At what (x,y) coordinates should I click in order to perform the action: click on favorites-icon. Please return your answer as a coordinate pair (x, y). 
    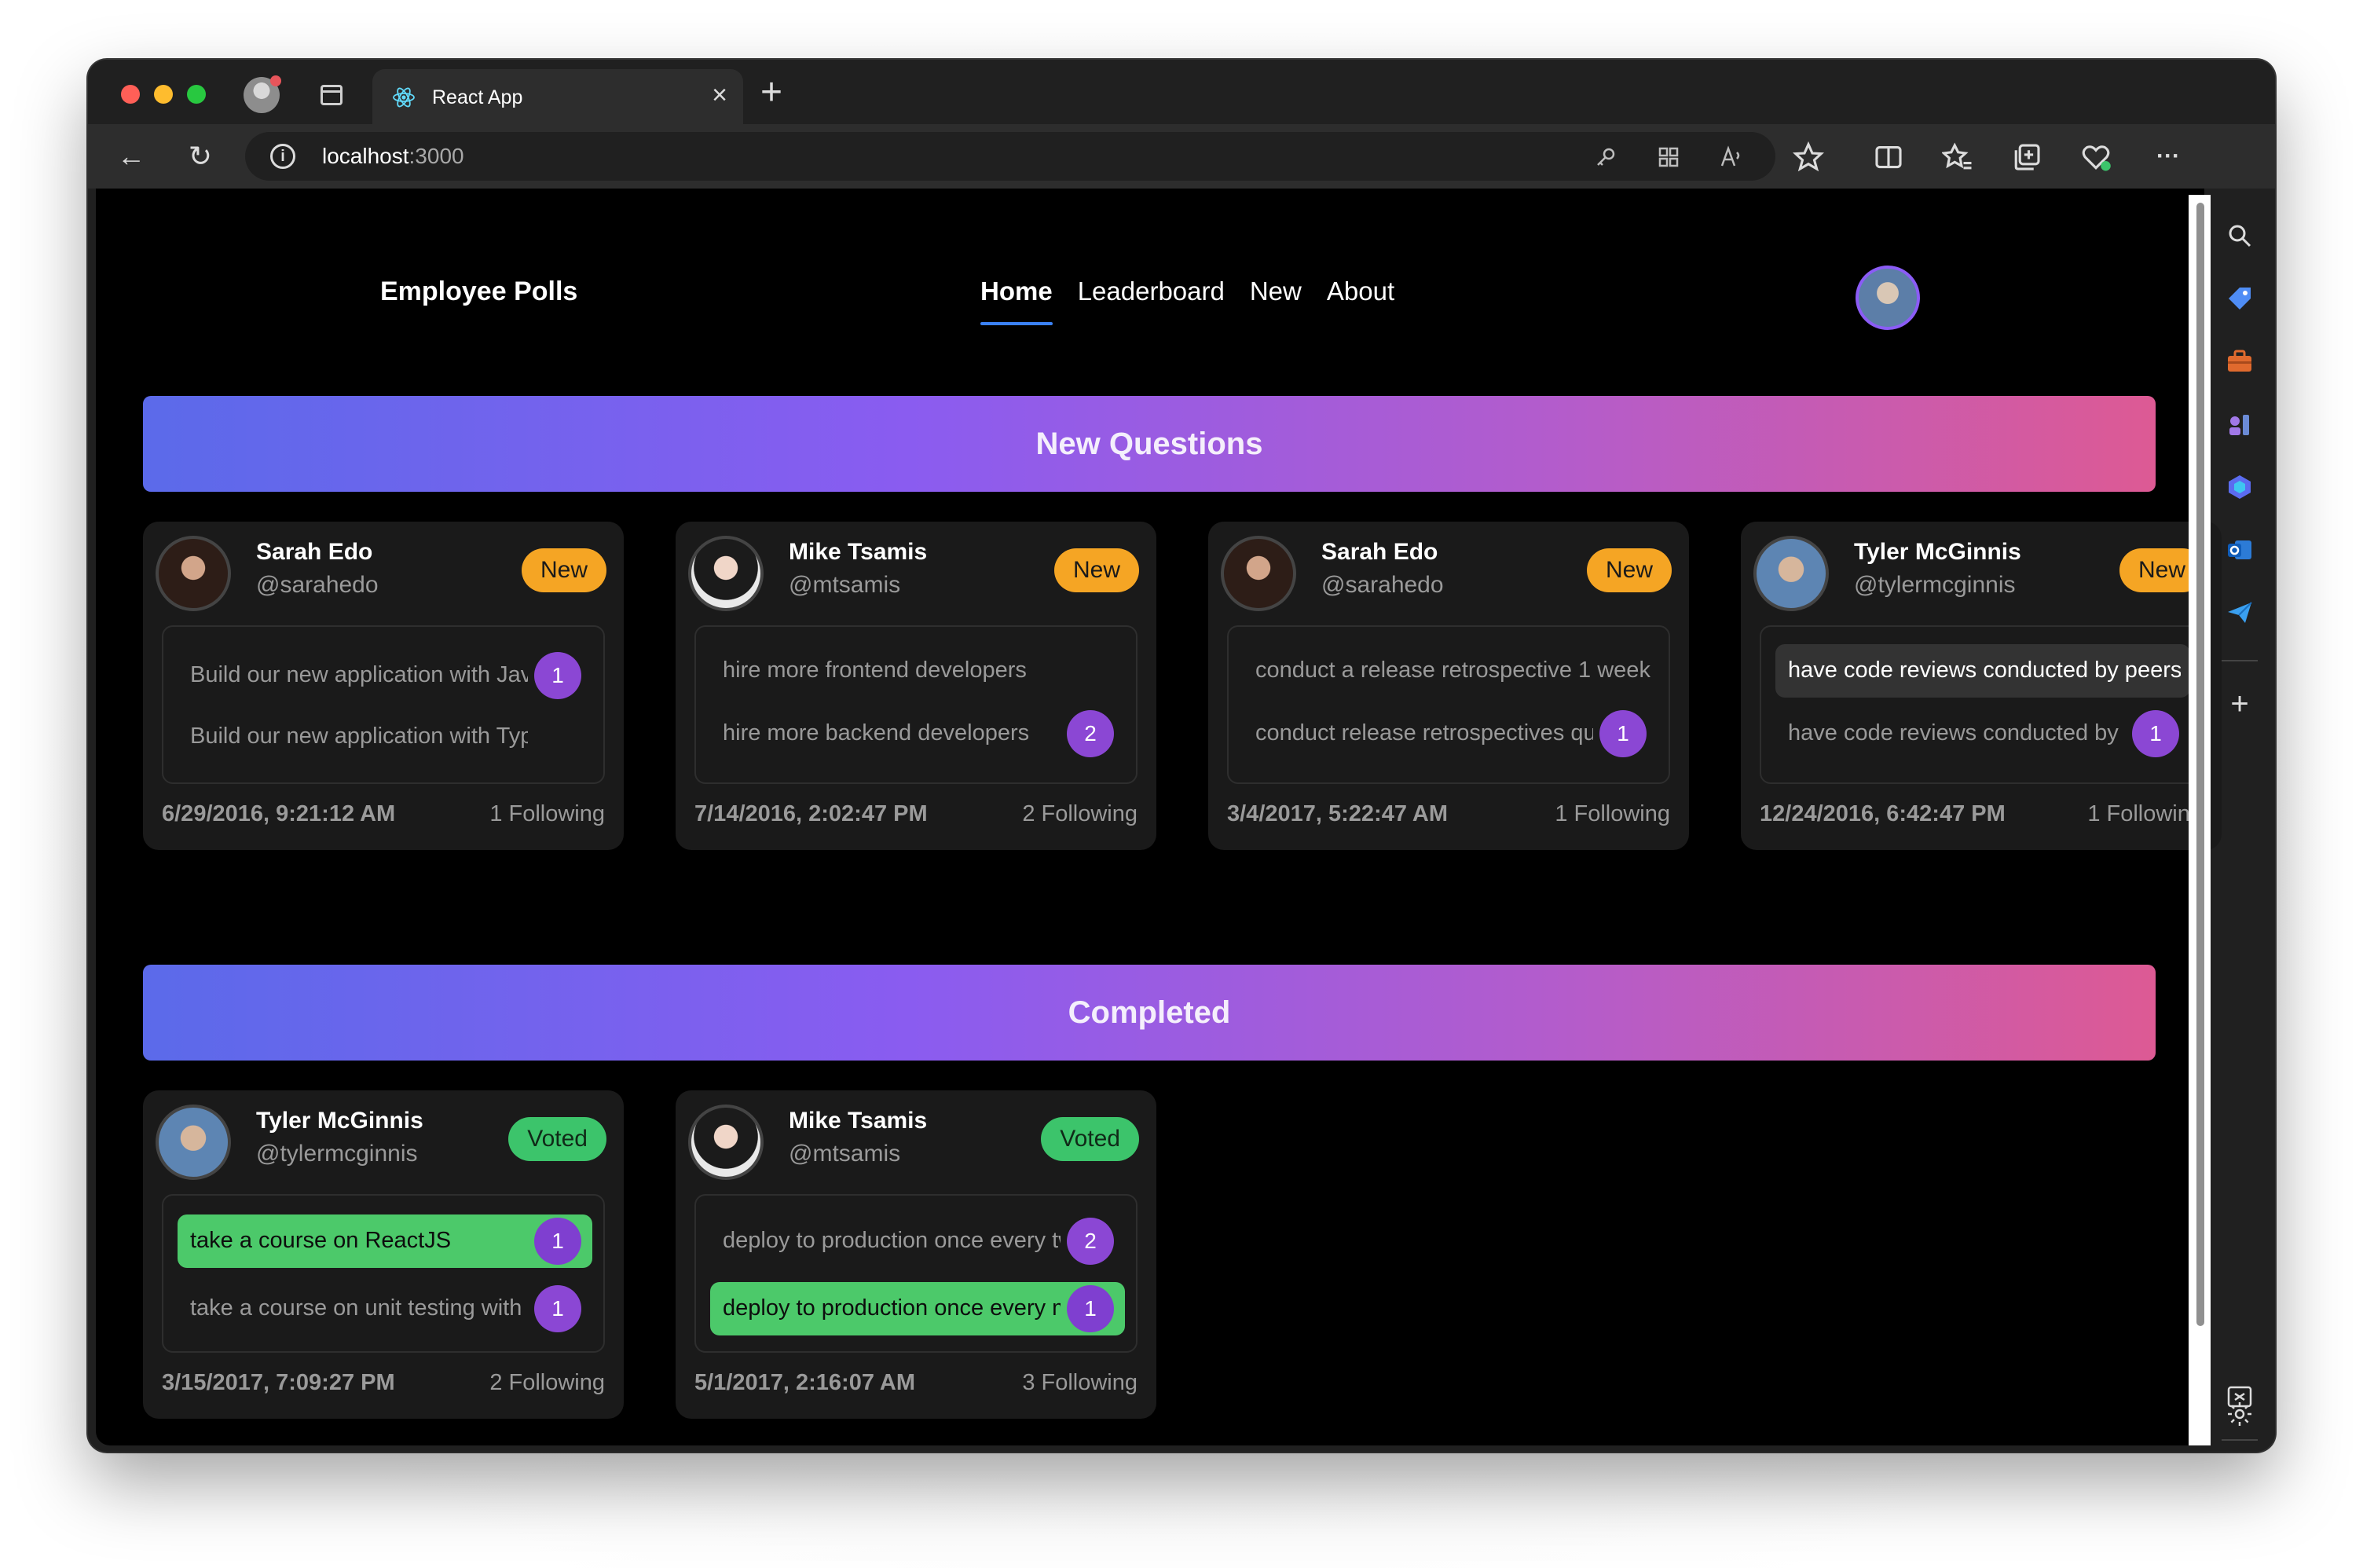
    Looking at the image, I should click on (1957, 157).